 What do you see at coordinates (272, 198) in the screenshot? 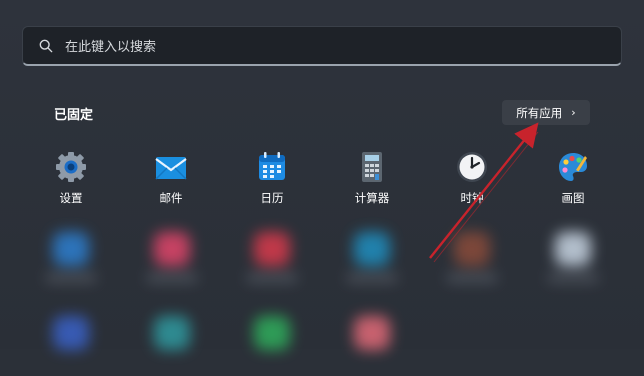
I see `app-label: 日历` at bounding box center [272, 198].